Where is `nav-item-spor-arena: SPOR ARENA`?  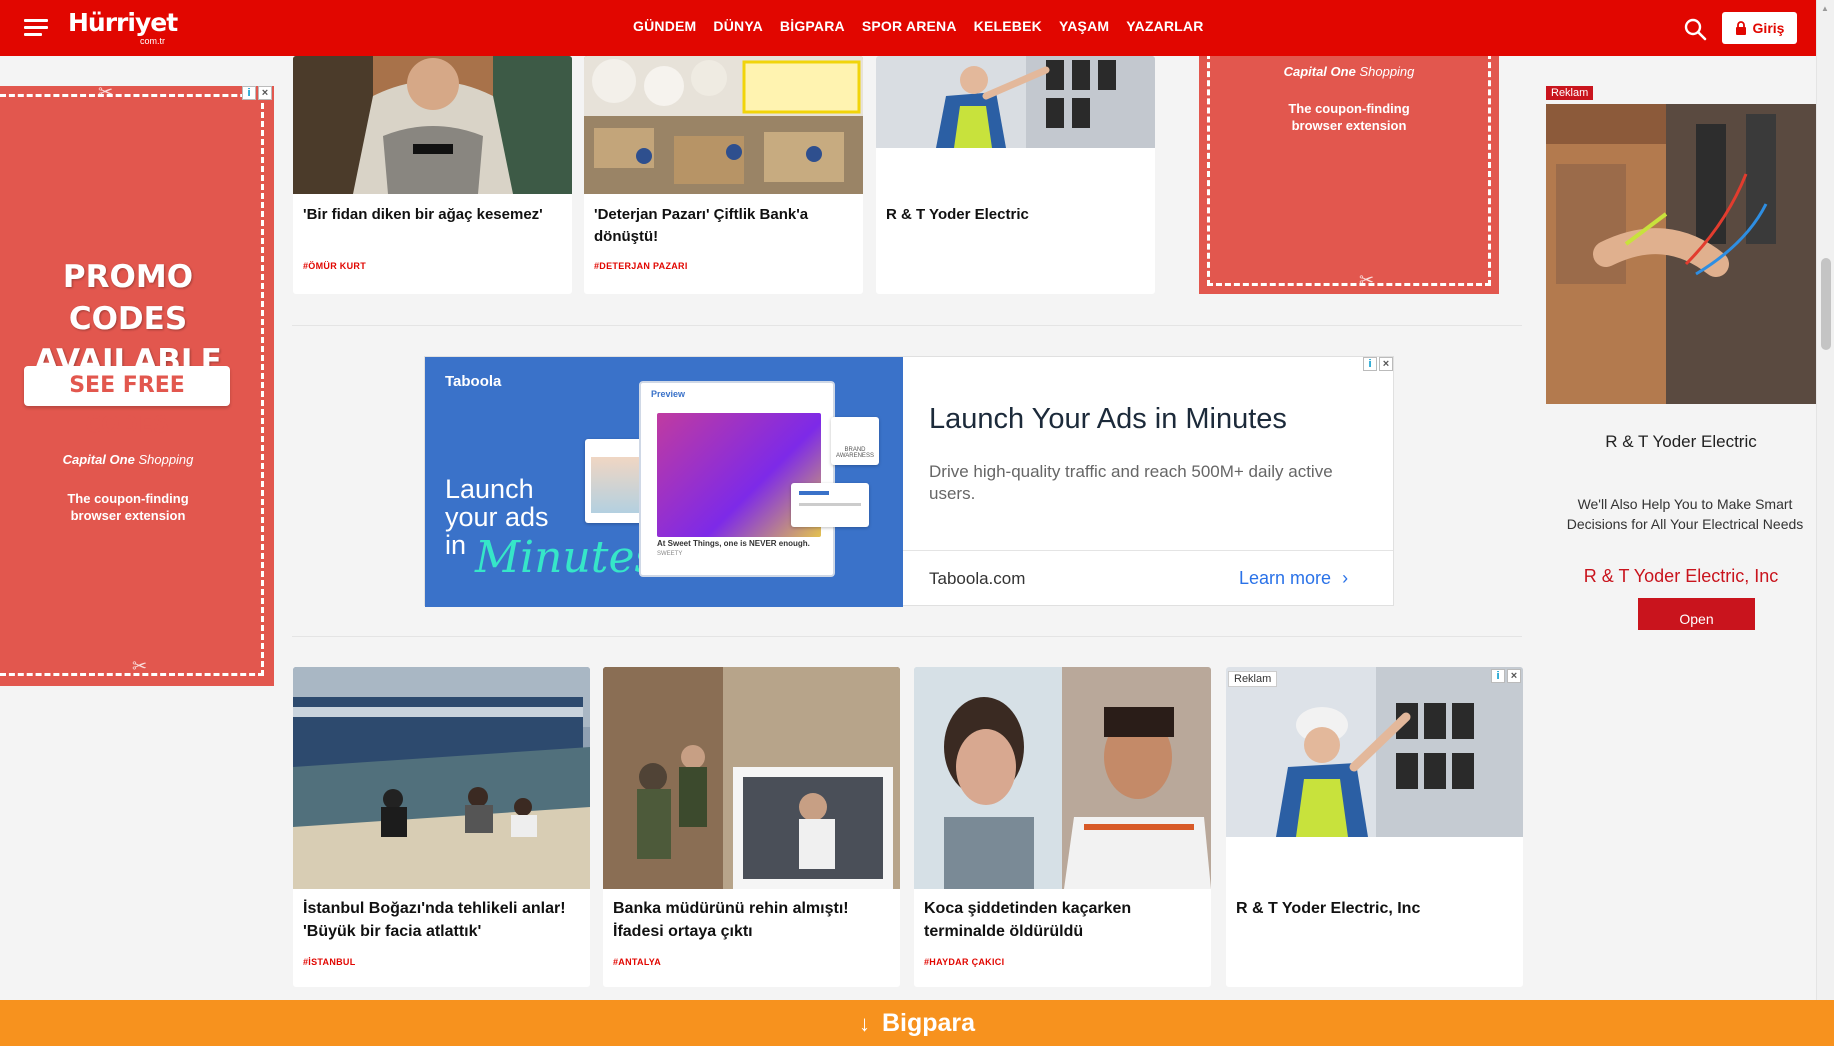 nav-item-spor-arena: SPOR ARENA is located at coordinates (909, 26).